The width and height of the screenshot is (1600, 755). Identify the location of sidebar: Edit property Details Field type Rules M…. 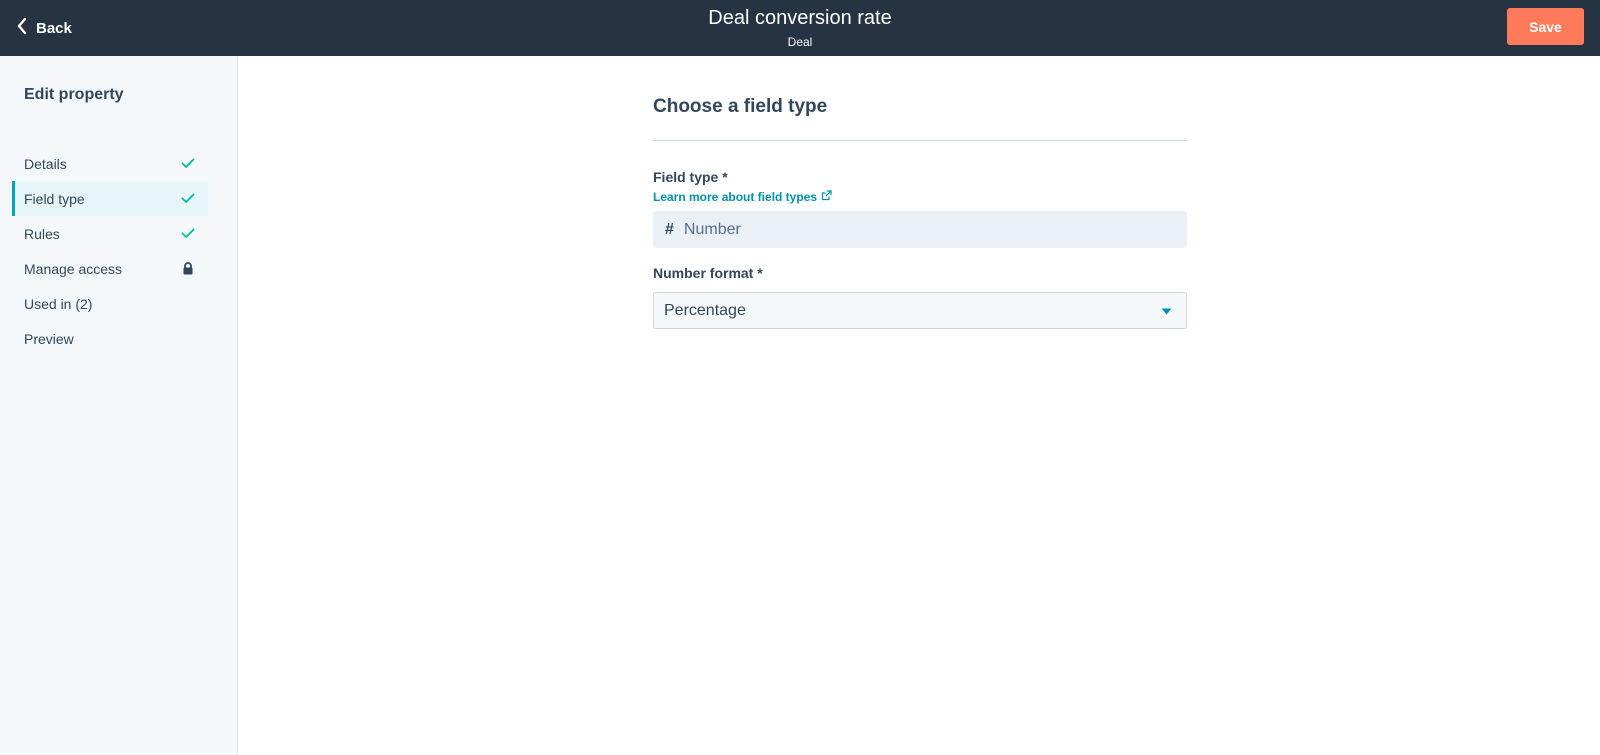
(119, 405).